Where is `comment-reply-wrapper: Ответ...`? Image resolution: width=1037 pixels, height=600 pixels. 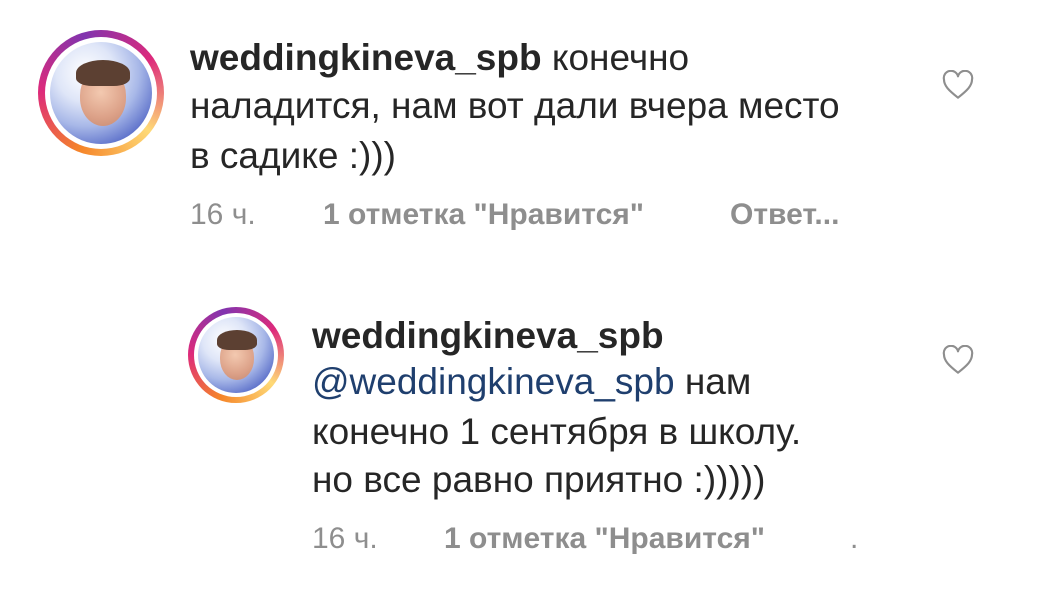
comment-reply-wrapper: Ответ... is located at coordinates (784, 215).